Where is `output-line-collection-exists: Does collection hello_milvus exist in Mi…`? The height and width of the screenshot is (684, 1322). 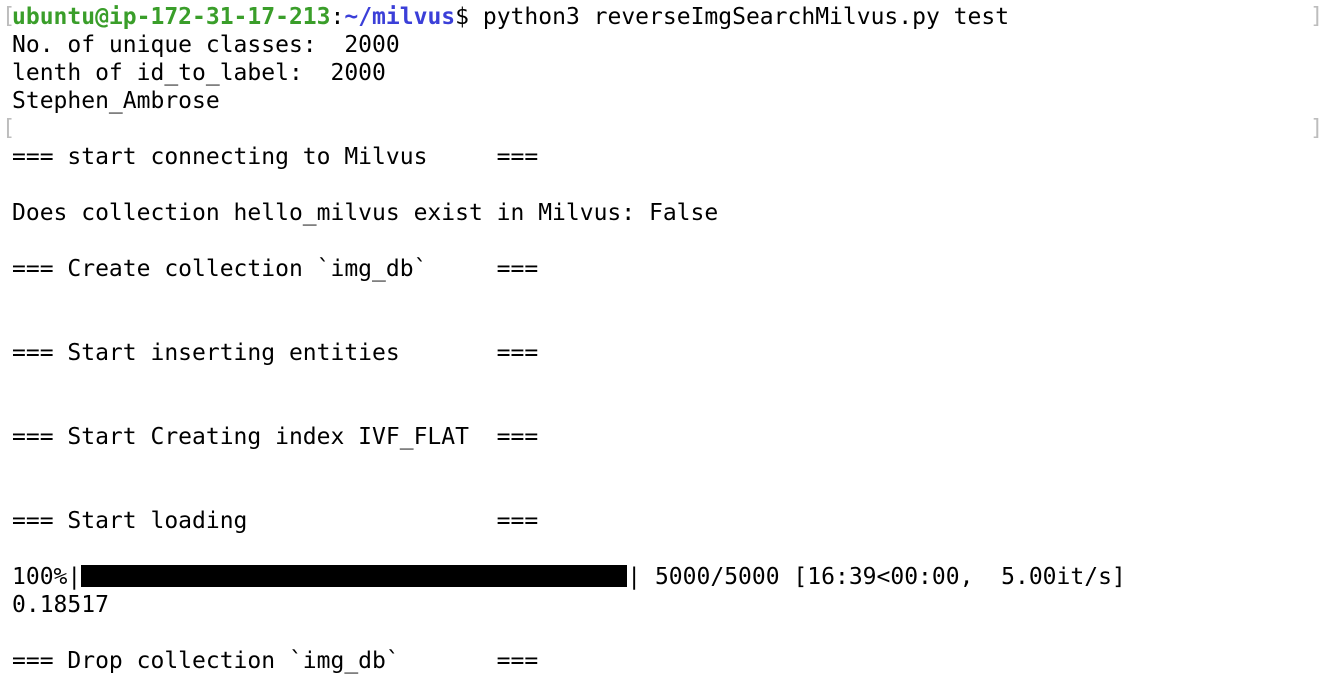
output-line-collection-exists: Does collection hello_milvus exist in Mi… is located at coordinates (365, 213).